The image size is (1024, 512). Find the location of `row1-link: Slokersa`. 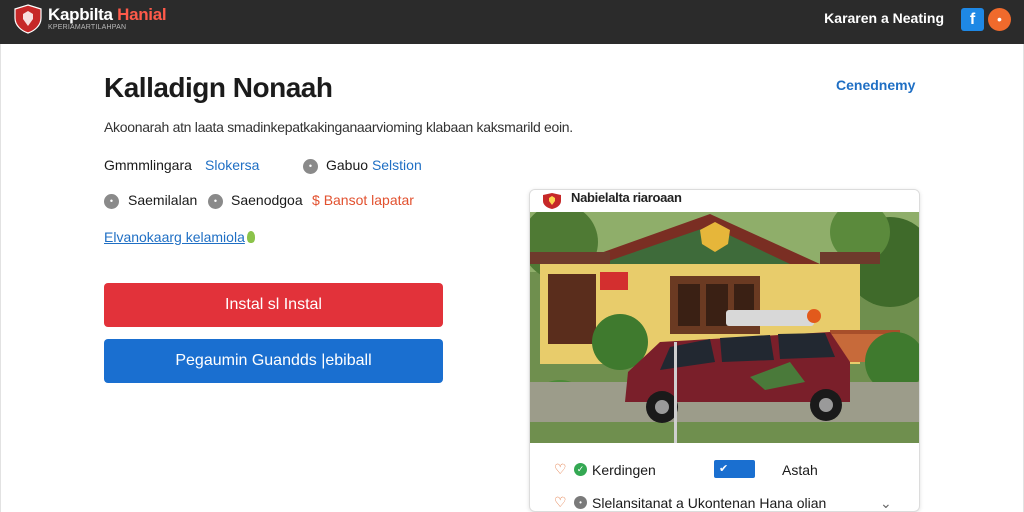

row1-link: Slokersa is located at coordinates (240, 165).